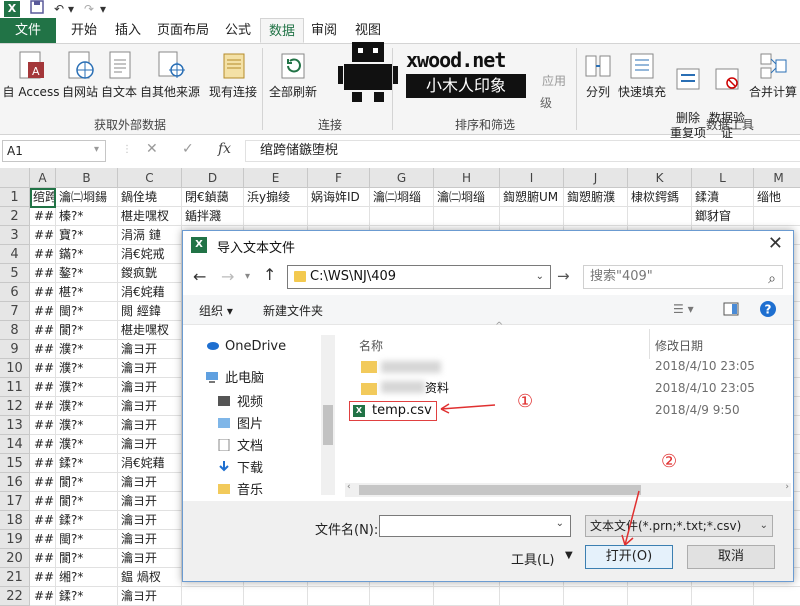  Describe the element at coordinates (500, 490) in the screenshot. I see `scrollbar-thumb` at that location.